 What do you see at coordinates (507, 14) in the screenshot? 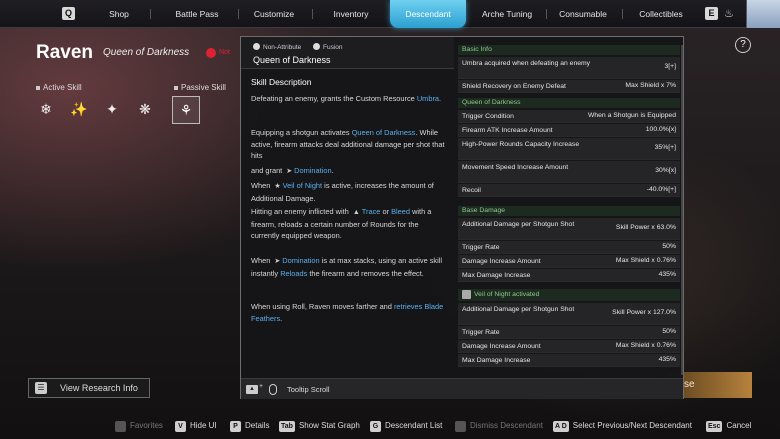
I see `tab-arche-tuning: Arche Tuning` at bounding box center [507, 14].